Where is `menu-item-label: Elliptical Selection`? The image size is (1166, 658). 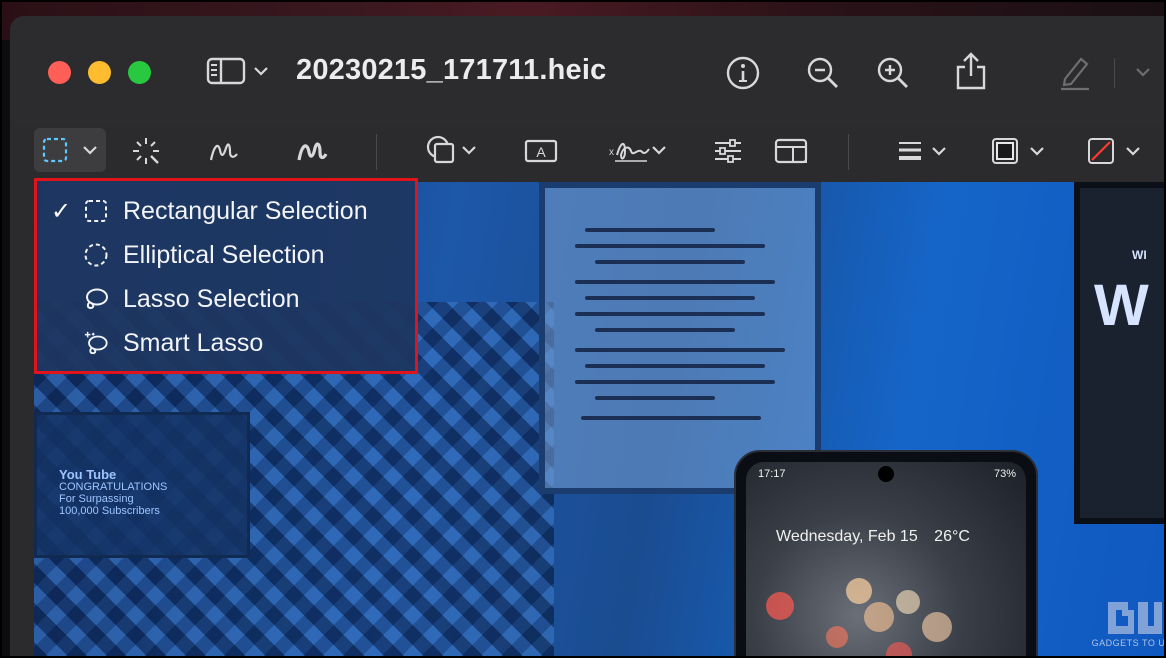 menu-item-label: Elliptical Selection is located at coordinates (224, 254).